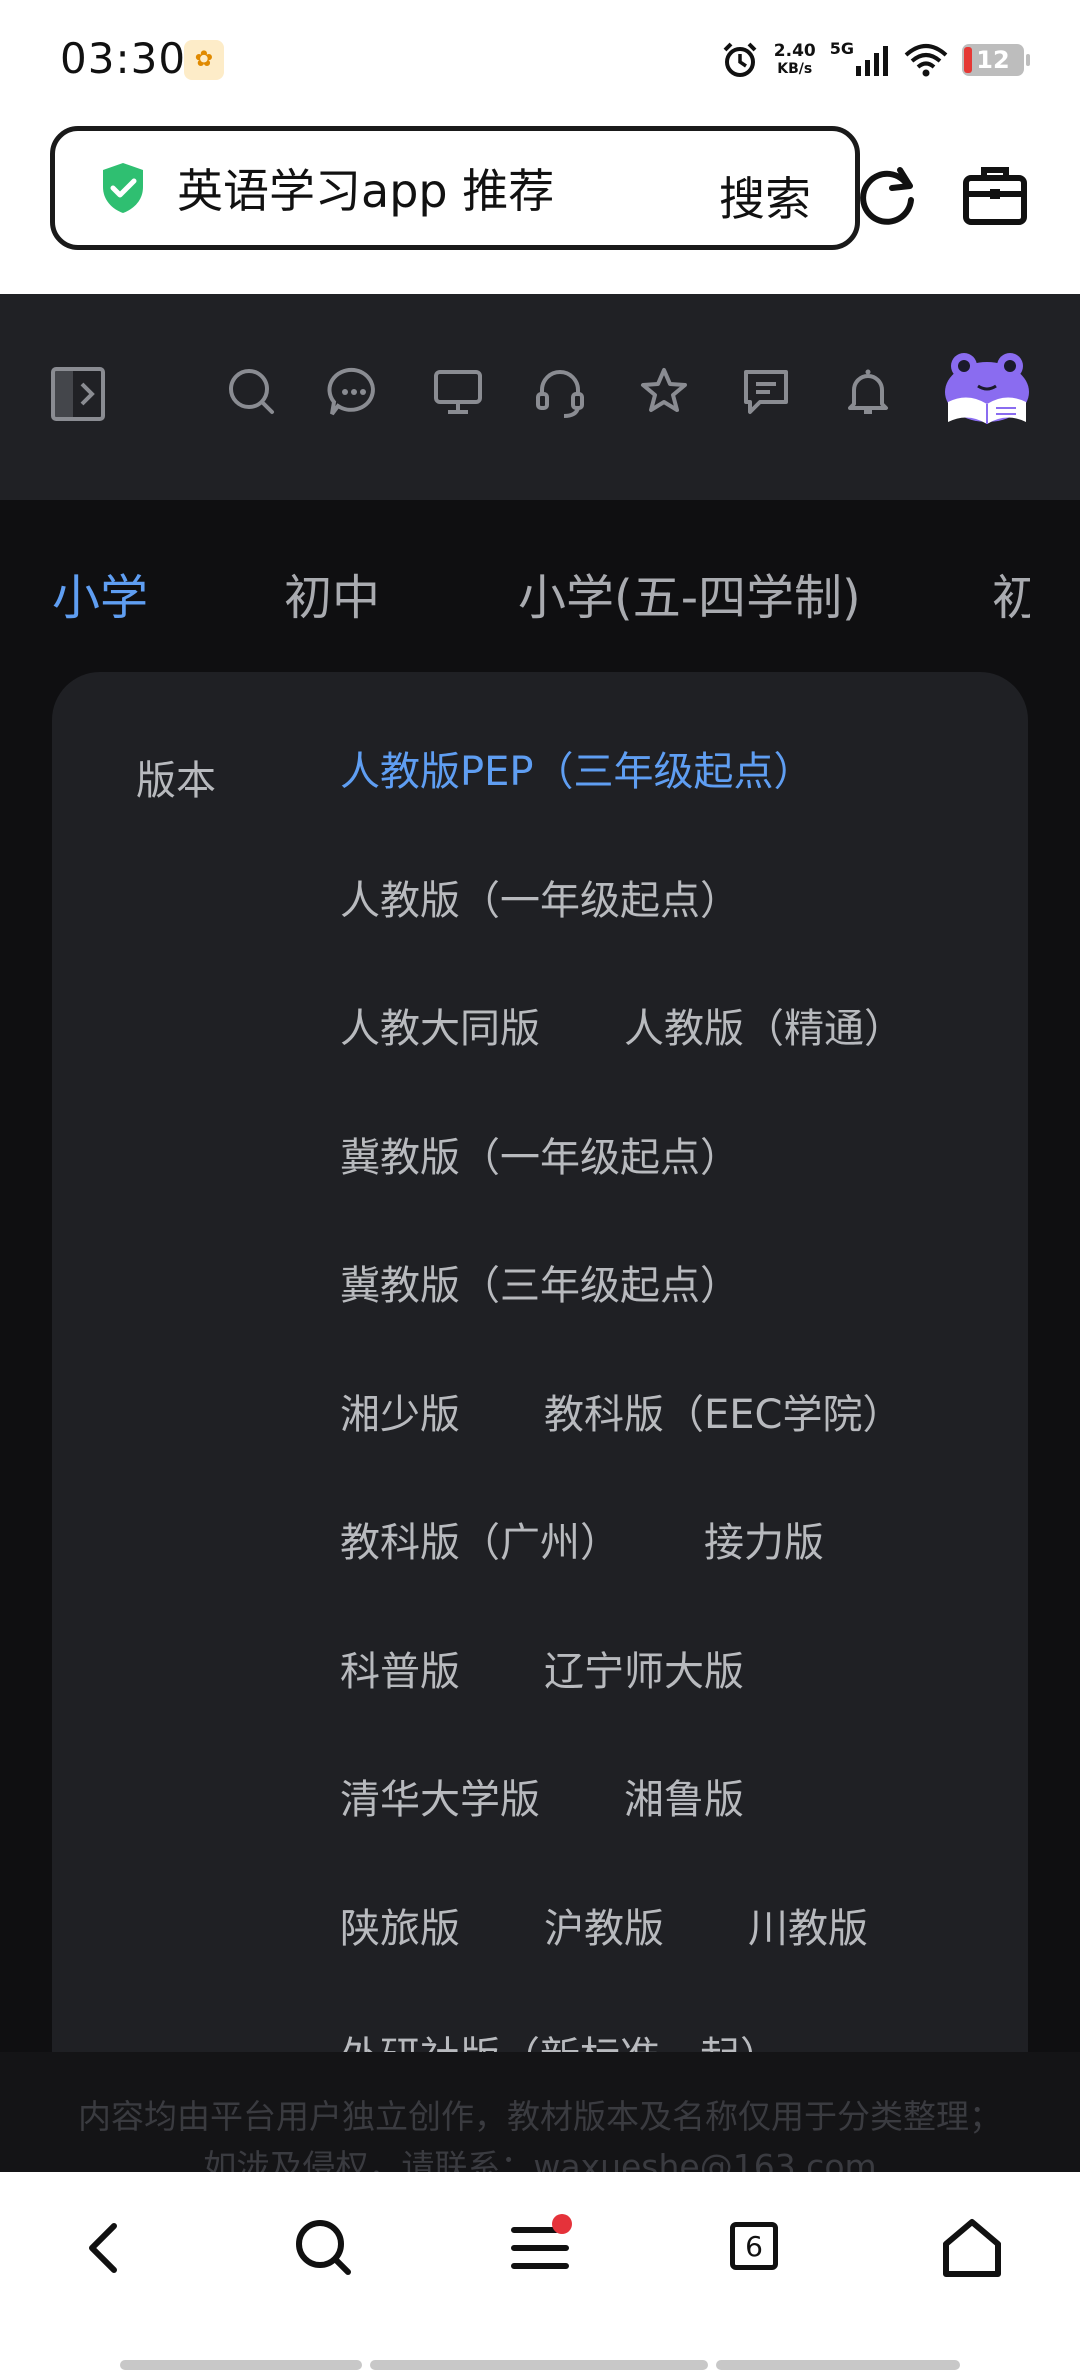  What do you see at coordinates (540, 2159) in the screenshot?
I see `copyright-line-2: 如涉及侵权，请联系：waxueshe@163.com` at bounding box center [540, 2159].